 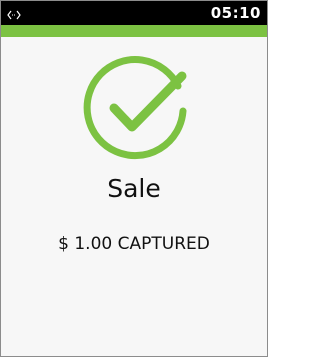 I want to click on status-clock: 05:10, so click(x=235, y=13).